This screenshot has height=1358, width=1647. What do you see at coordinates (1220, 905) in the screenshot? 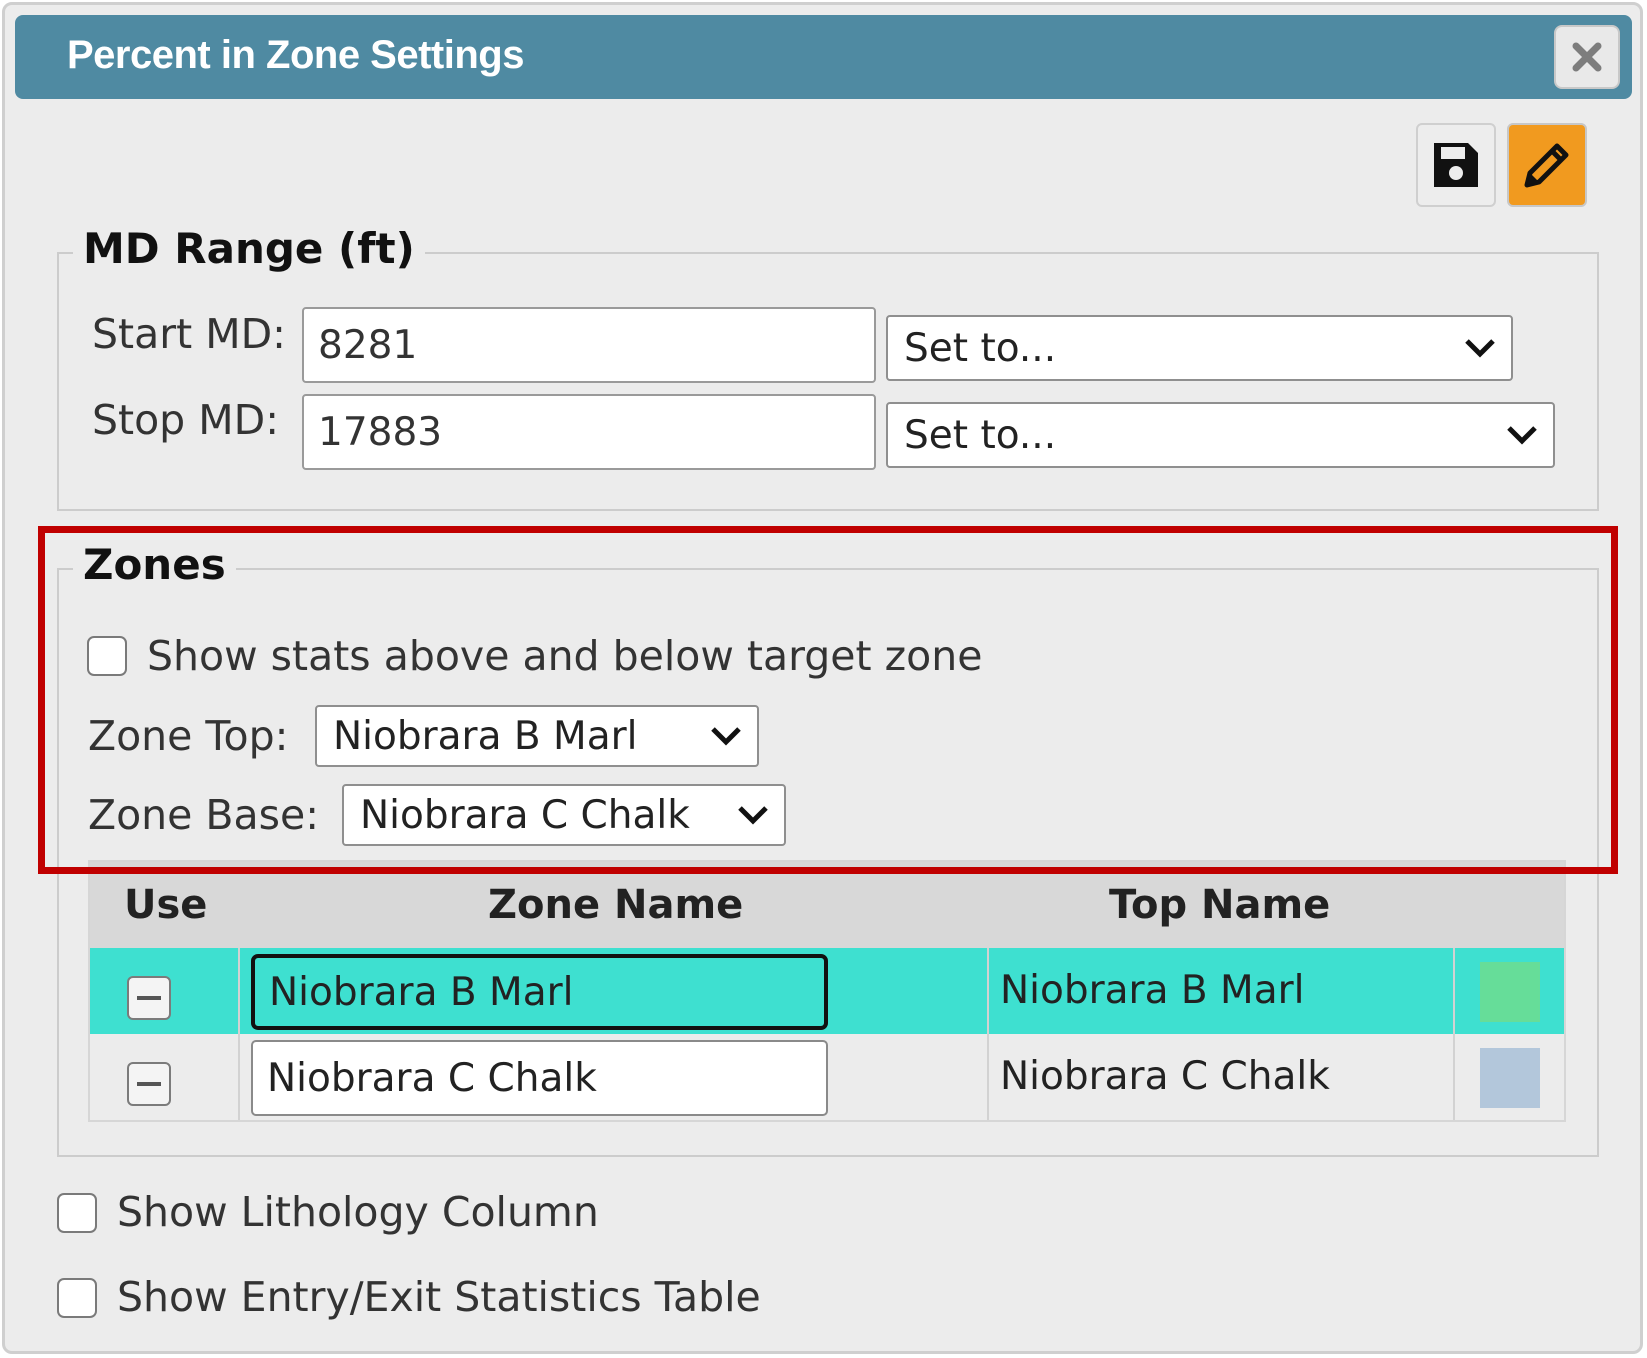
I see `top-name-column-header: Top Name` at bounding box center [1220, 905].